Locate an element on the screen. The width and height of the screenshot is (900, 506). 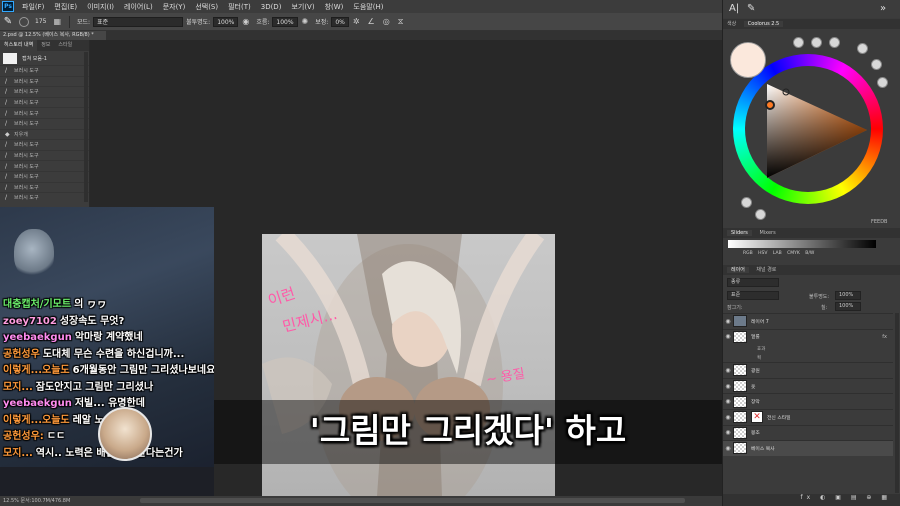
menu-view: 보기(V) is located at coordinates (302, 7).